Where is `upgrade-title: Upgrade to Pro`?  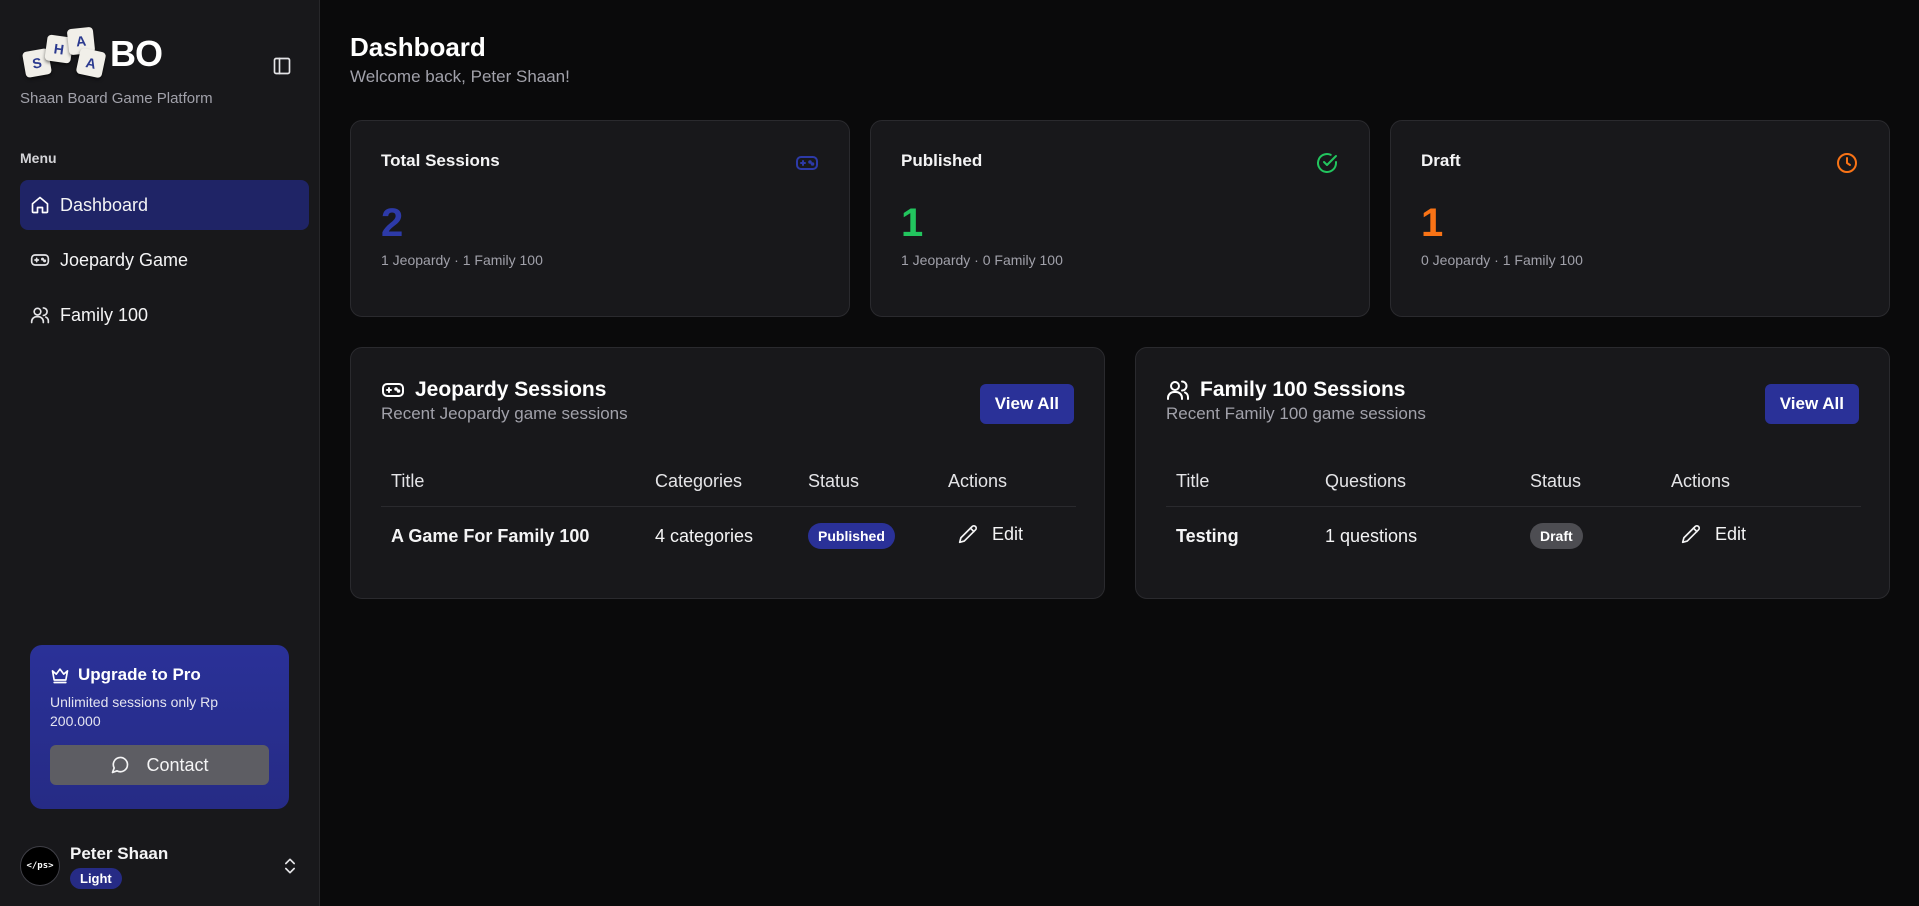 upgrade-title: Upgrade to Pro is located at coordinates (159, 675).